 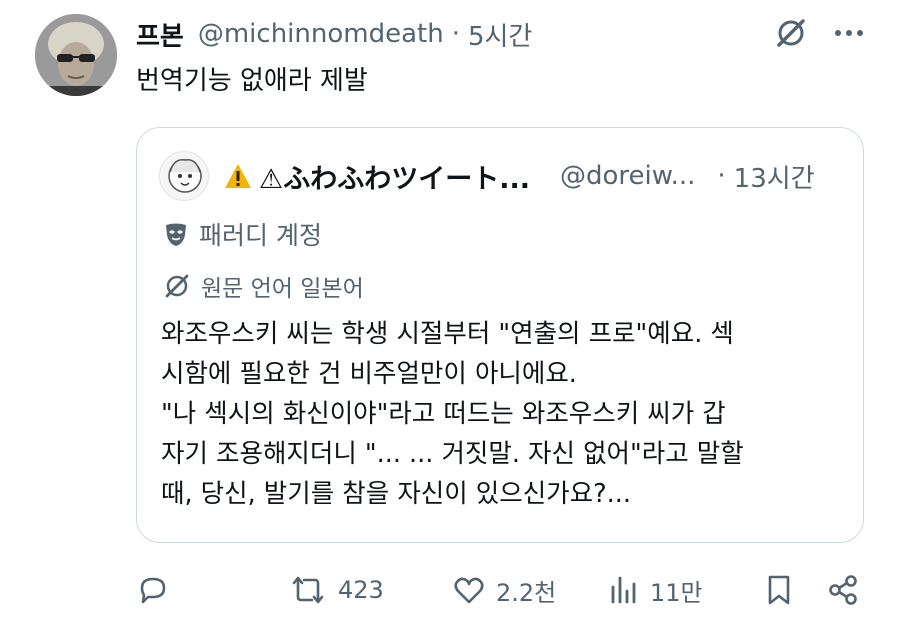 What do you see at coordinates (369, 374) in the screenshot?
I see `quoted-body-line: 시함에 필요한 건 비주얼만이 아니에요.` at bounding box center [369, 374].